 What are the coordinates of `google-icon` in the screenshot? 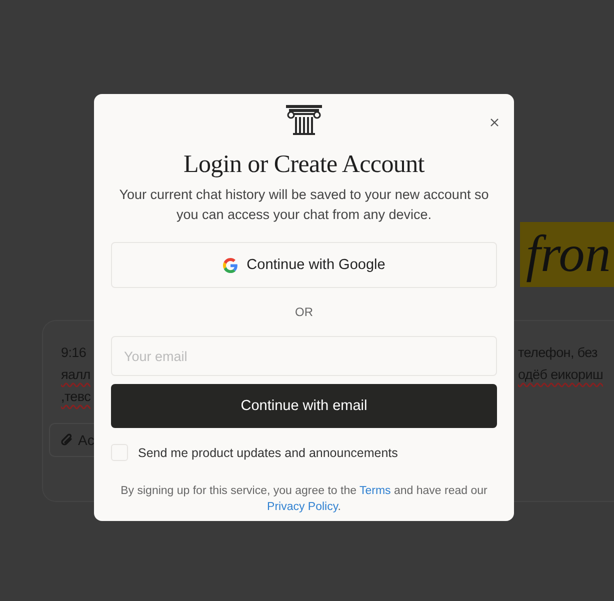 It's located at (230, 265).